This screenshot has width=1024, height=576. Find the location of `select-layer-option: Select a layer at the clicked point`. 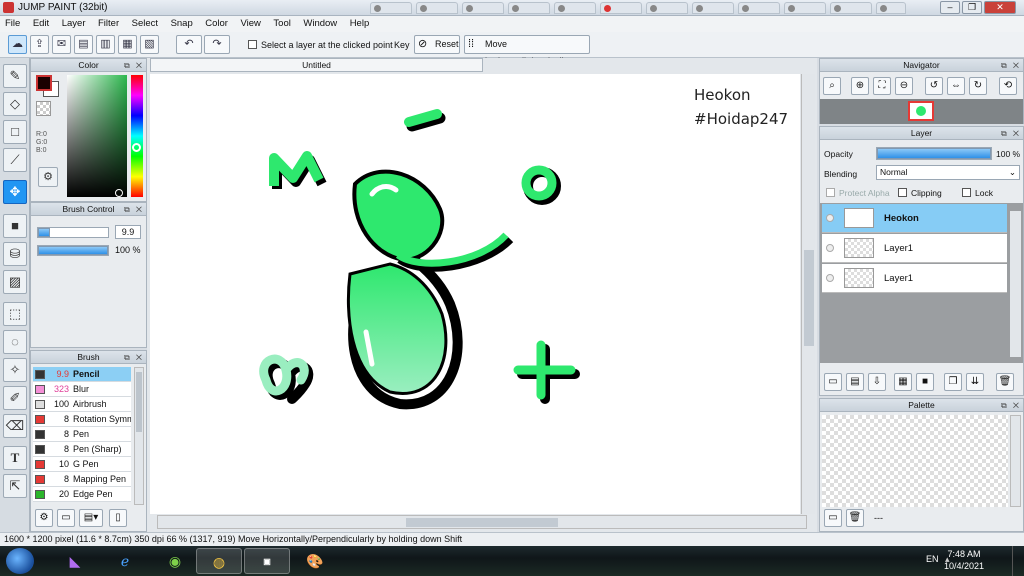

select-layer-option: Select a layer at the clicked point is located at coordinates (320, 45).